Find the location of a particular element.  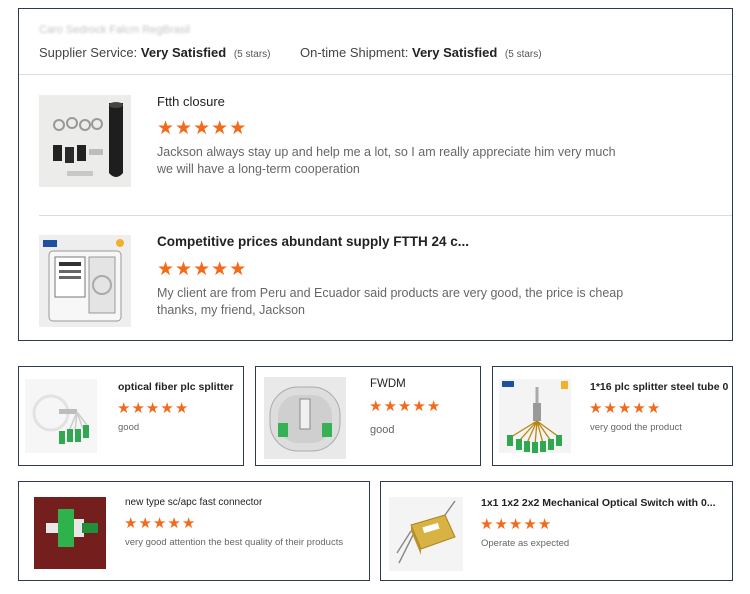

review-title: FWDM is located at coordinates (388, 384).